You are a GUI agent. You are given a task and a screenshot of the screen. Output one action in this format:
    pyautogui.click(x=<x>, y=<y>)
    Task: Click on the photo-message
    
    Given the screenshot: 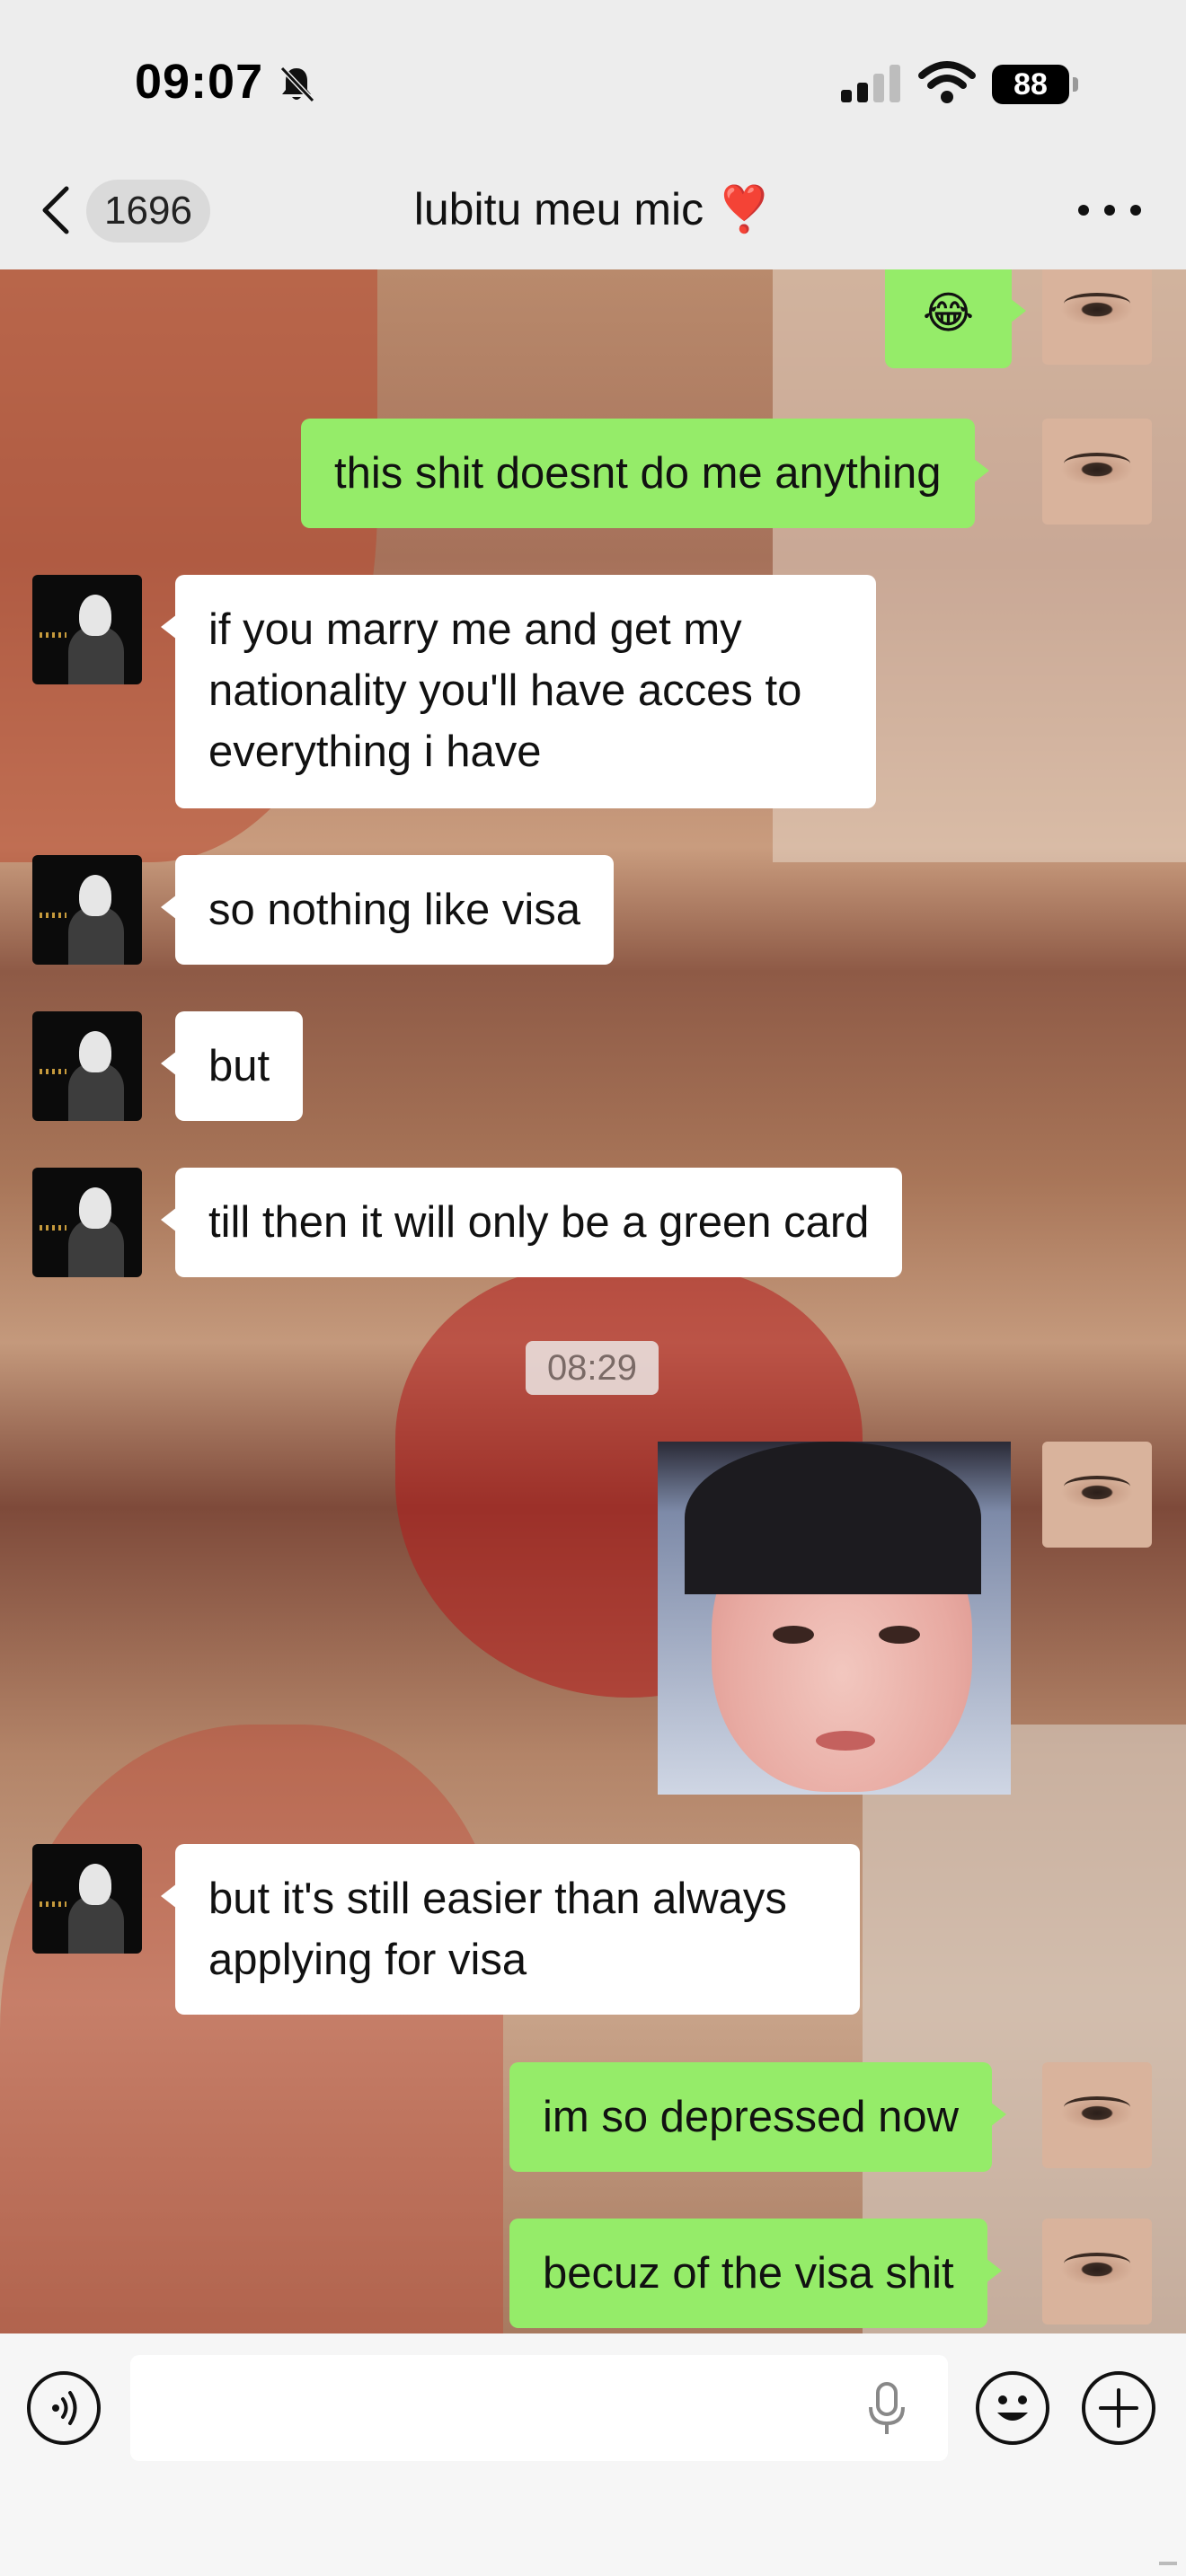 What is the action you would take?
    pyautogui.click(x=834, y=1618)
    